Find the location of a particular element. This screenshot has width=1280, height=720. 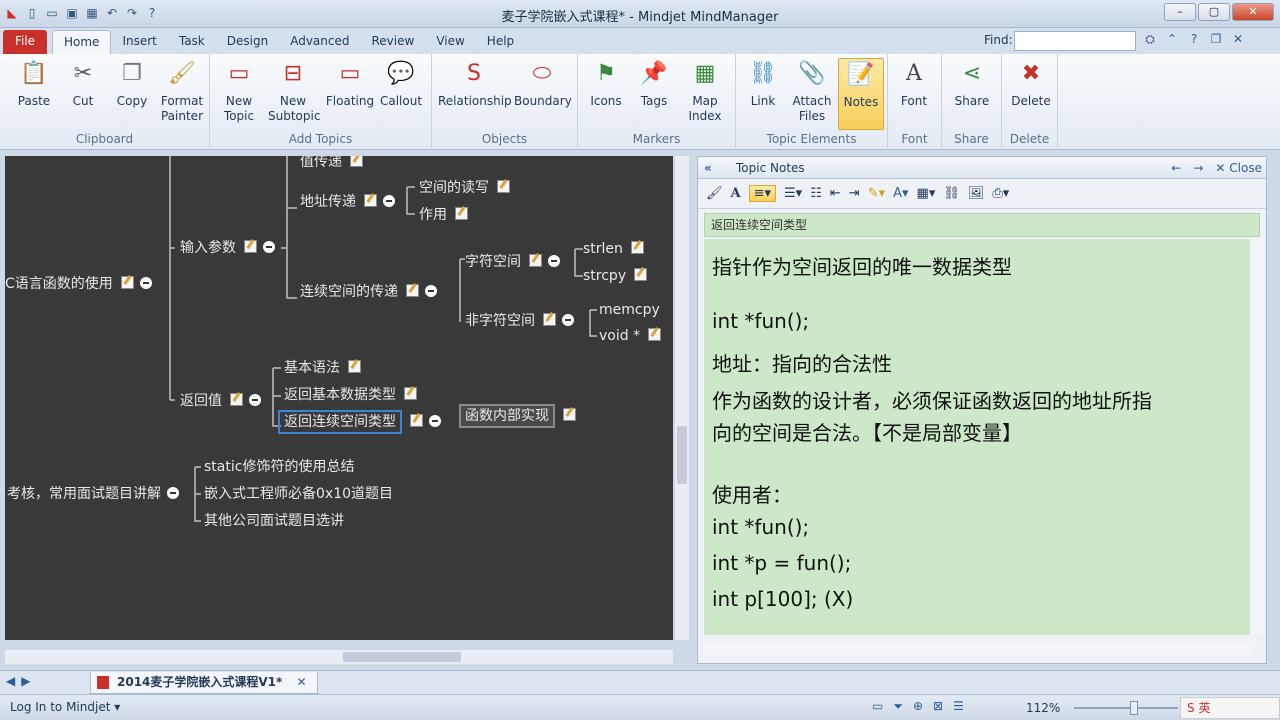

tab-advanced: Advanced is located at coordinates (319, 42).